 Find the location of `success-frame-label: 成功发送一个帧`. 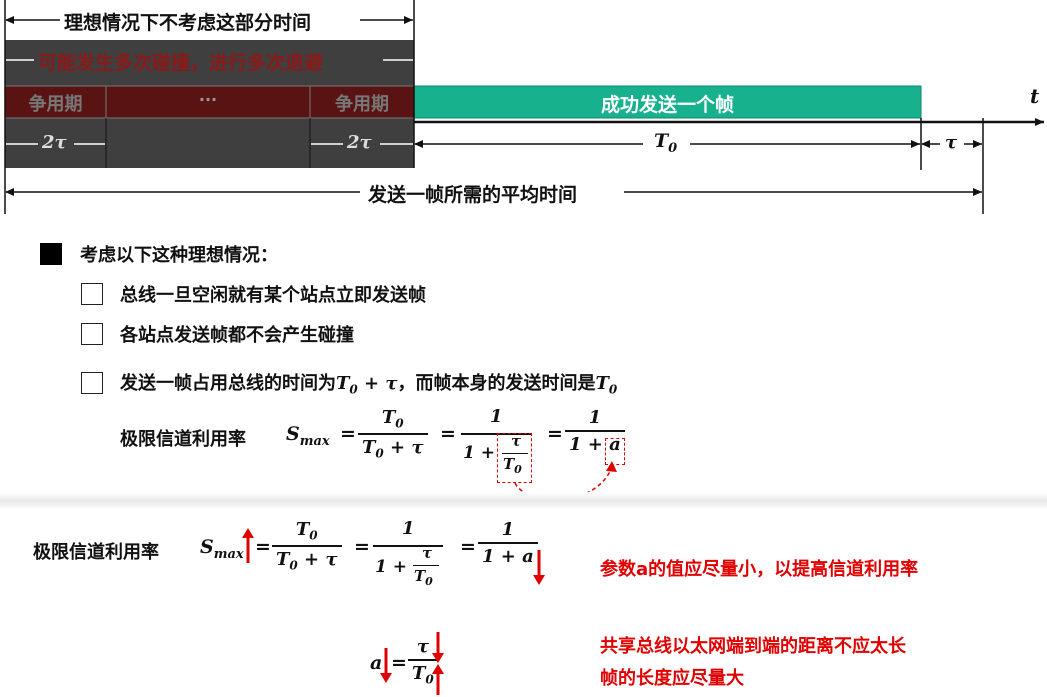

success-frame-label: 成功发送一个帧 is located at coordinates (667, 105).